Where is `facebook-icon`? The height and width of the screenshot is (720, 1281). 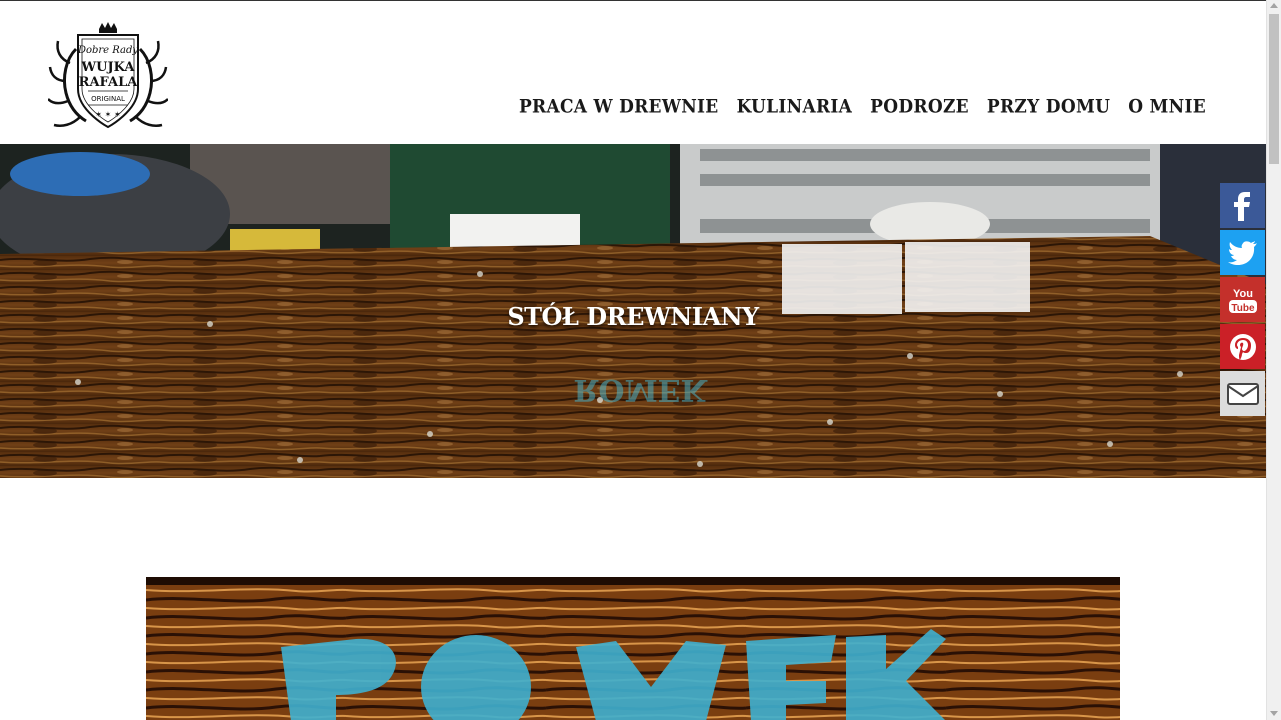 facebook-icon is located at coordinates (1241, 206).